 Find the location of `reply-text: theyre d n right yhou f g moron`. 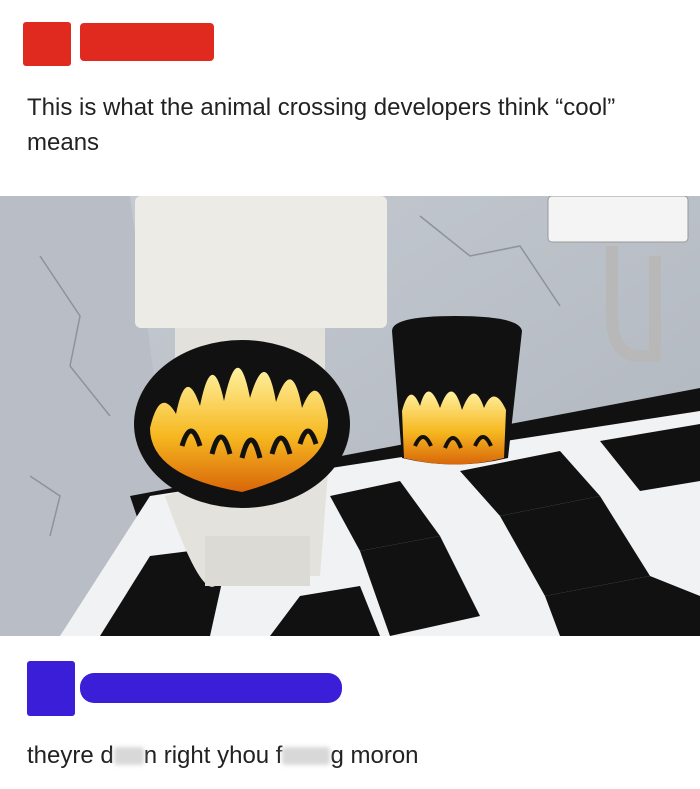

reply-text: theyre d n right yhou f g moron is located at coordinates (347, 755).